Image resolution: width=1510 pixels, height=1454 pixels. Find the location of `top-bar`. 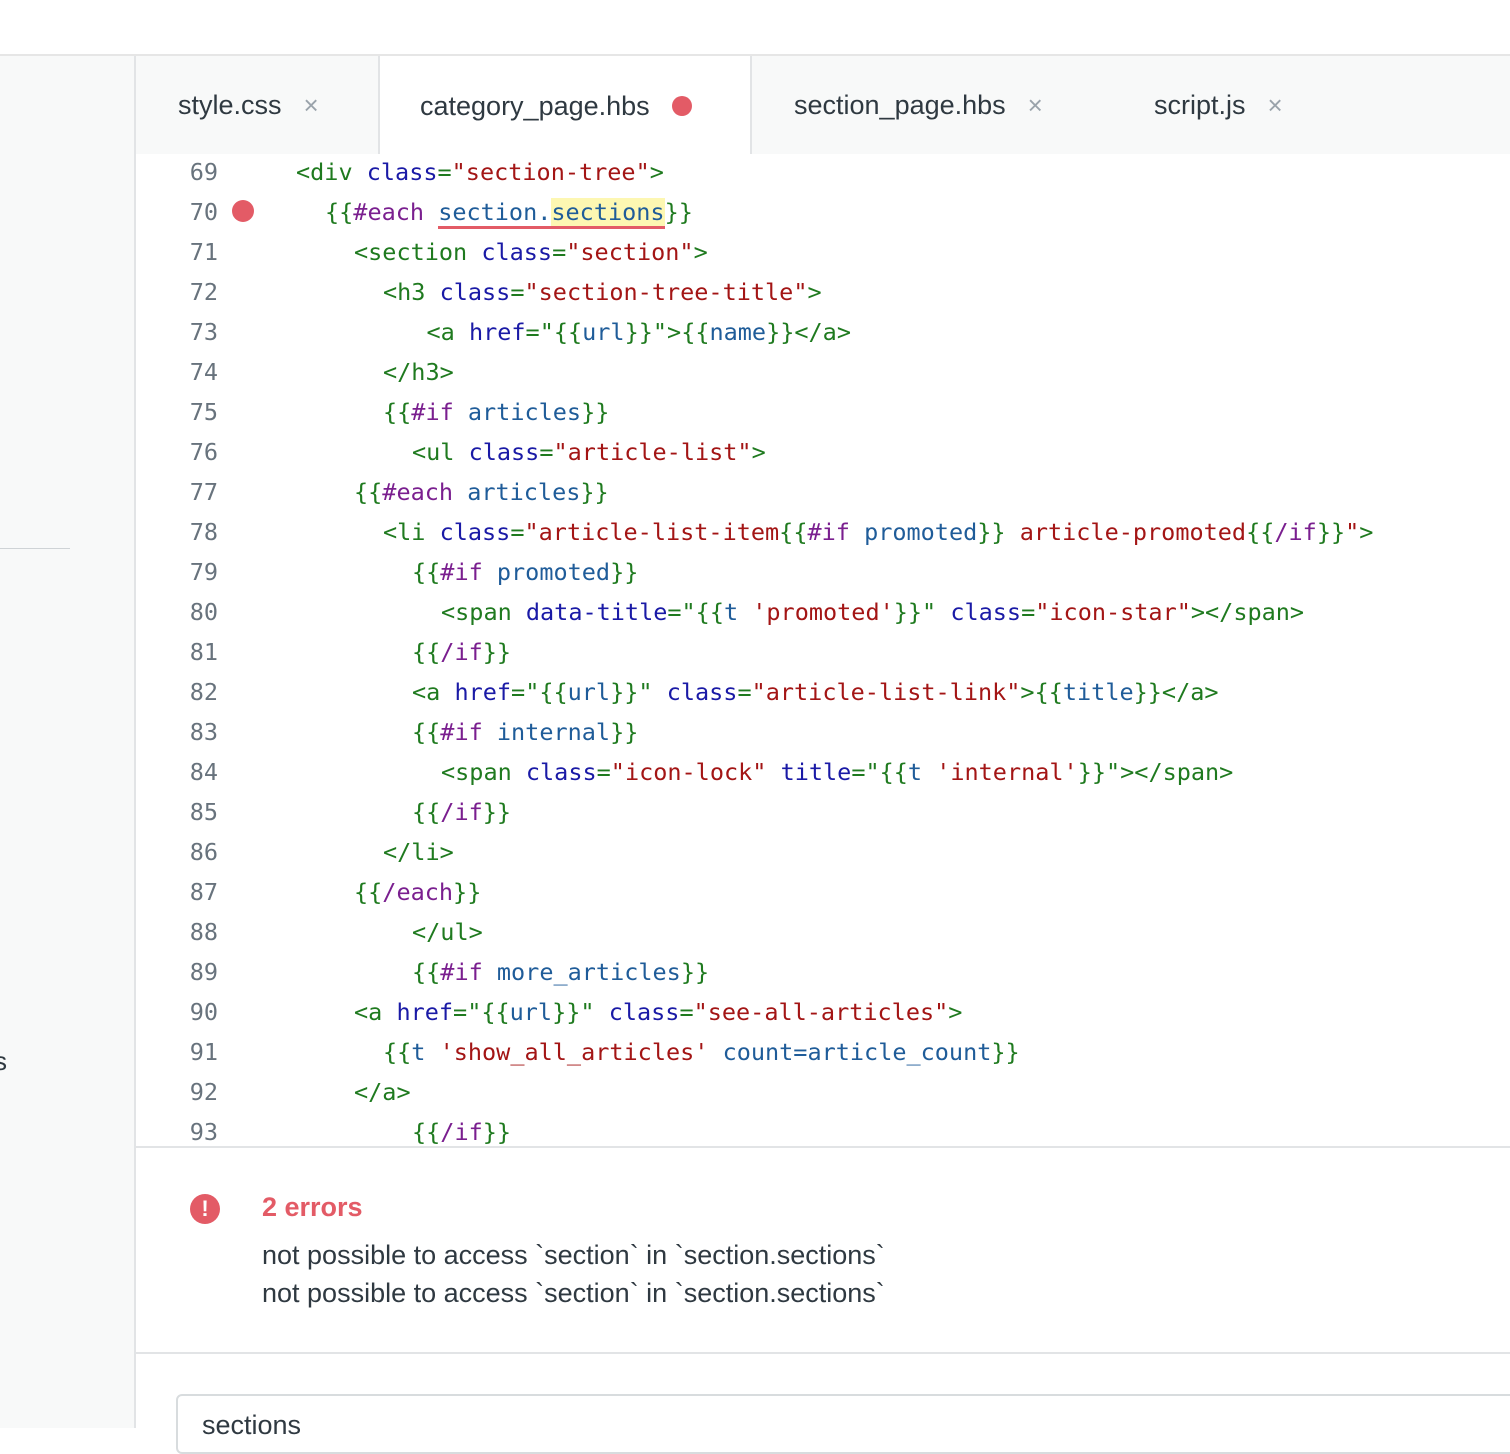

top-bar is located at coordinates (755, 28).